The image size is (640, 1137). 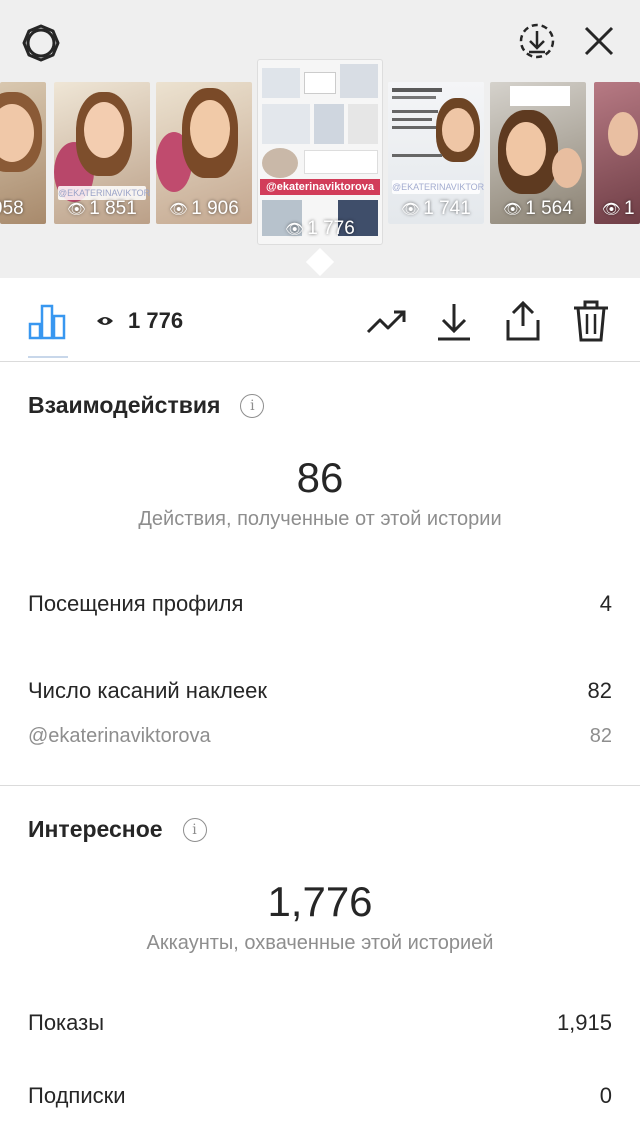 What do you see at coordinates (591, 321) in the screenshot?
I see `trash-icon` at bounding box center [591, 321].